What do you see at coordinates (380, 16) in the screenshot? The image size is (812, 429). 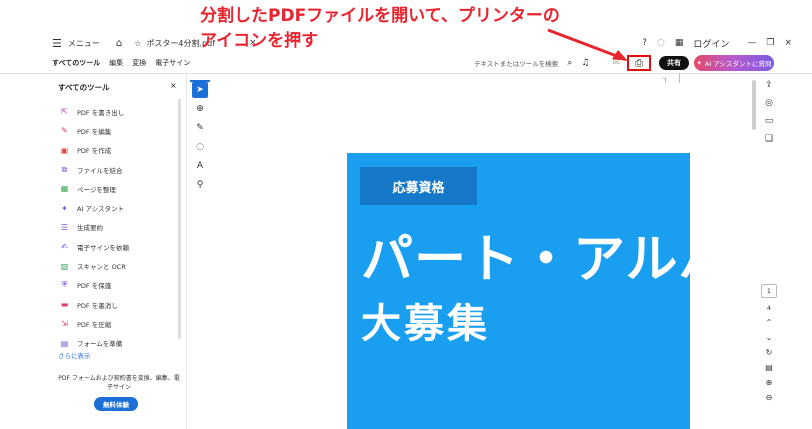 I see `annotation-line-1: 分割したPDFファイルを開いて、プリンターの` at bounding box center [380, 16].